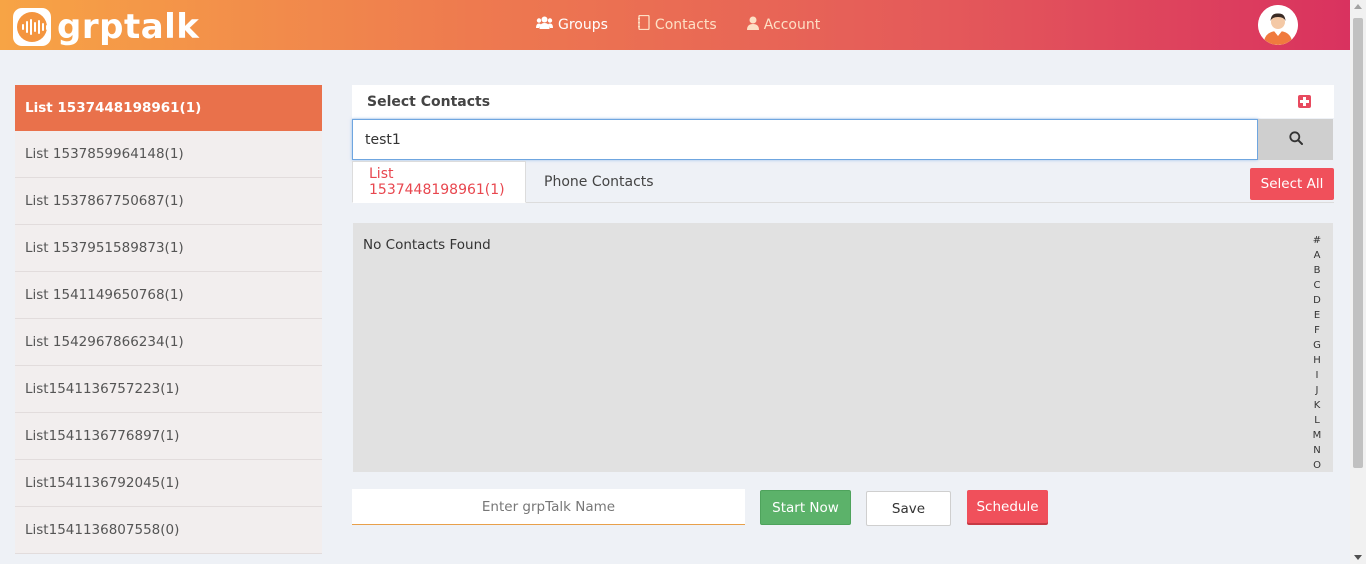 Image resolution: width=1366 pixels, height=564 pixels. What do you see at coordinates (1304, 101) in the screenshot?
I see `add-contact-icon` at bounding box center [1304, 101].